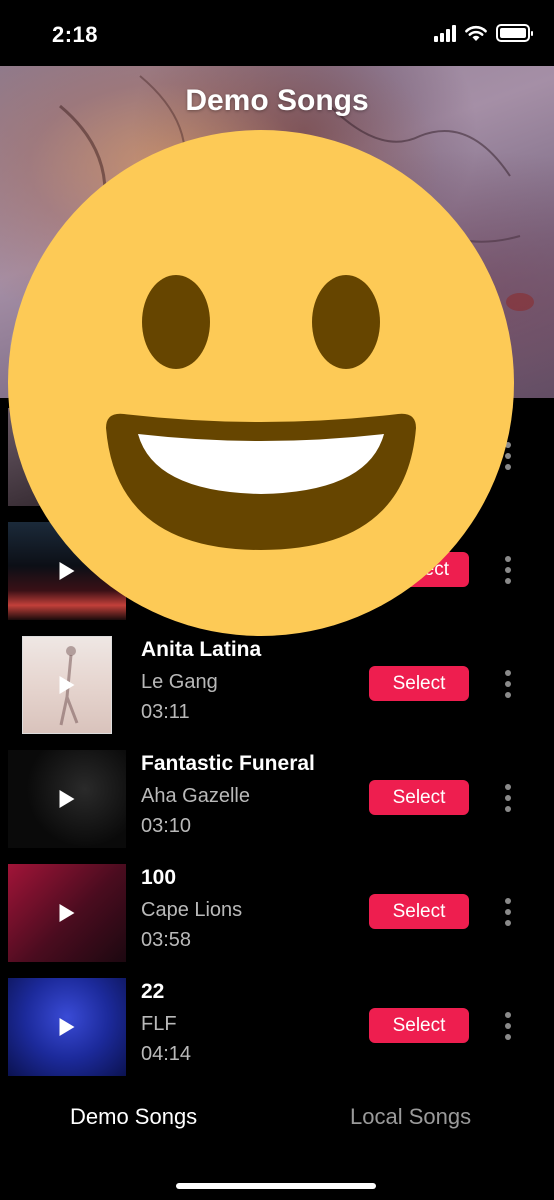  Describe the element at coordinates (277, 1025) in the screenshot. I see `song-row: 22 FLF 04:14 Select` at that location.